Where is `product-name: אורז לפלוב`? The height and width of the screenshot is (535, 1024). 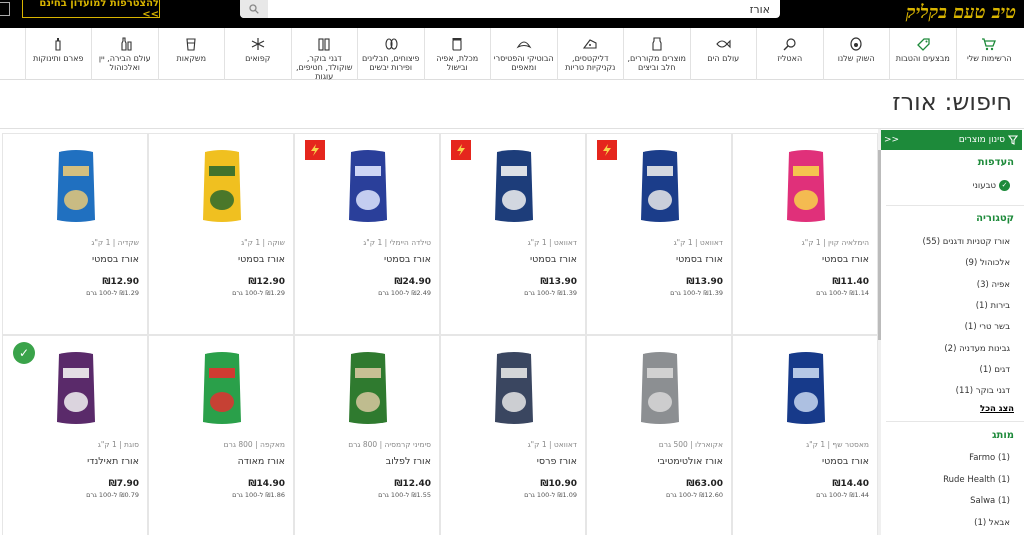 product-name: אורז לפלוב is located at coordinates (408, 461).